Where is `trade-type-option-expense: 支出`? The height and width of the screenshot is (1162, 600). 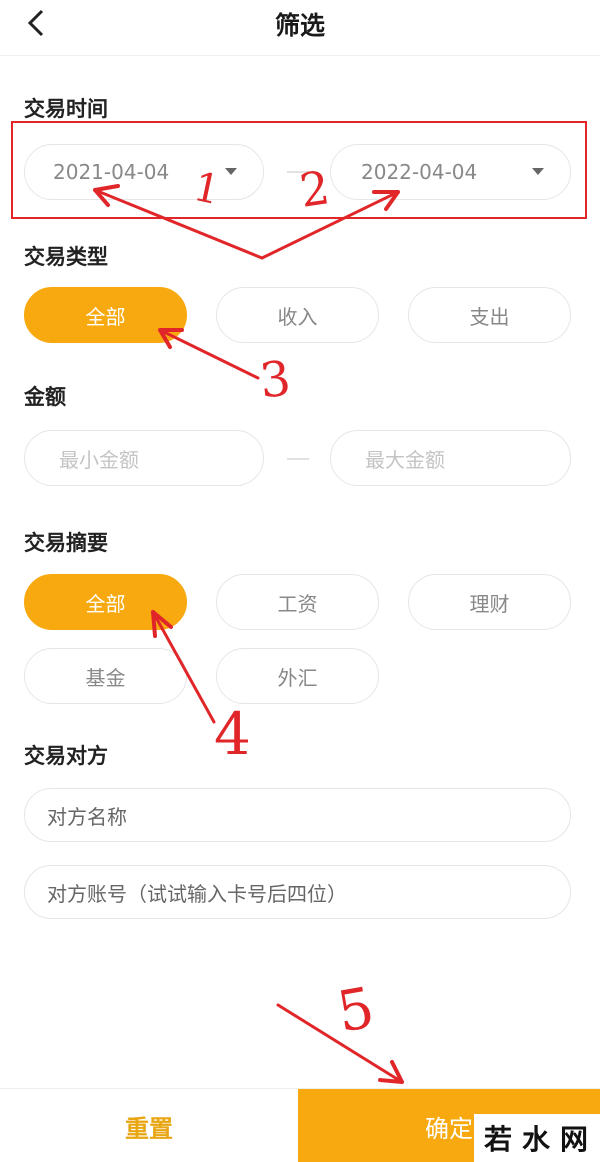
trade-type-option-expense: 支出 is located at coordinates (489, 315).